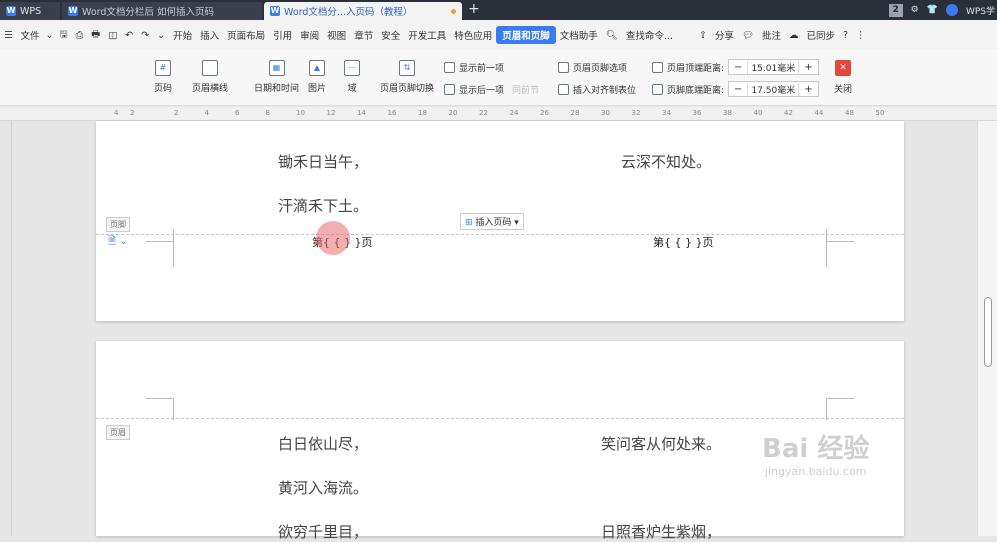  I want to click on skin-icon: 👕, so click(932, 10).